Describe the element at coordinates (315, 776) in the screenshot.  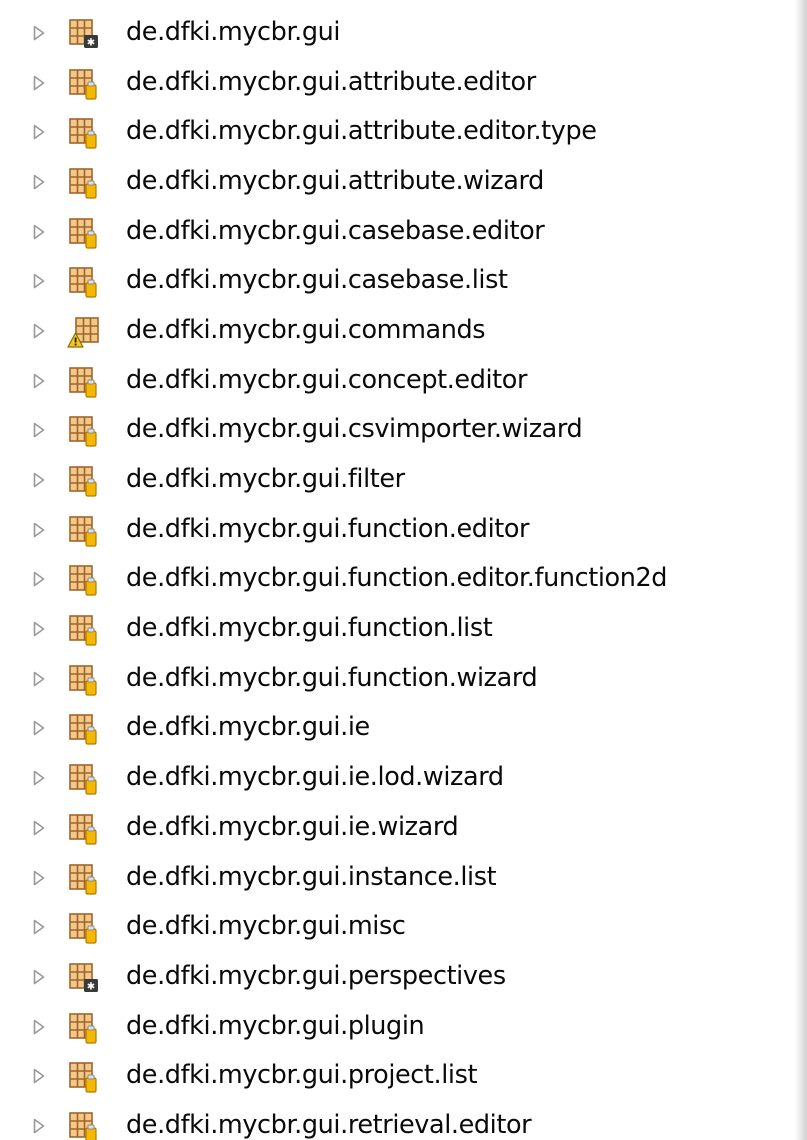
I see `package-name-label: de.dfki.mycbr.gui.ie.lod.wizard` at that location.